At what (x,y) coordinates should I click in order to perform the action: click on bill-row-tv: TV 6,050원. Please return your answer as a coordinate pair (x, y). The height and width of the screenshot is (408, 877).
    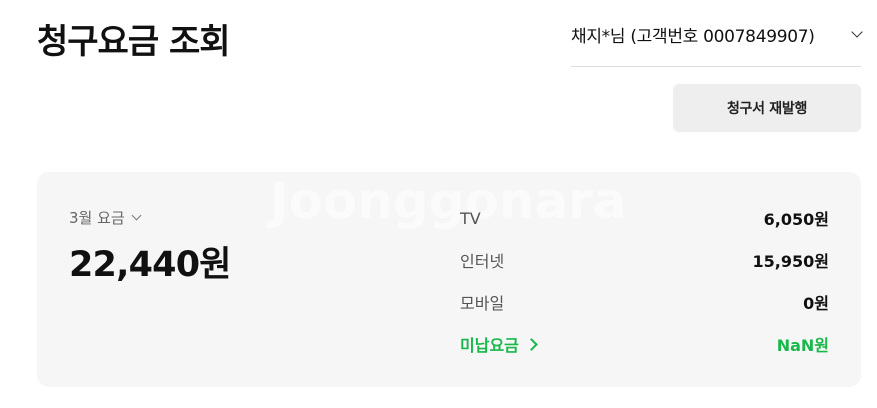
    Looking at the image, I should click on (644, 218).